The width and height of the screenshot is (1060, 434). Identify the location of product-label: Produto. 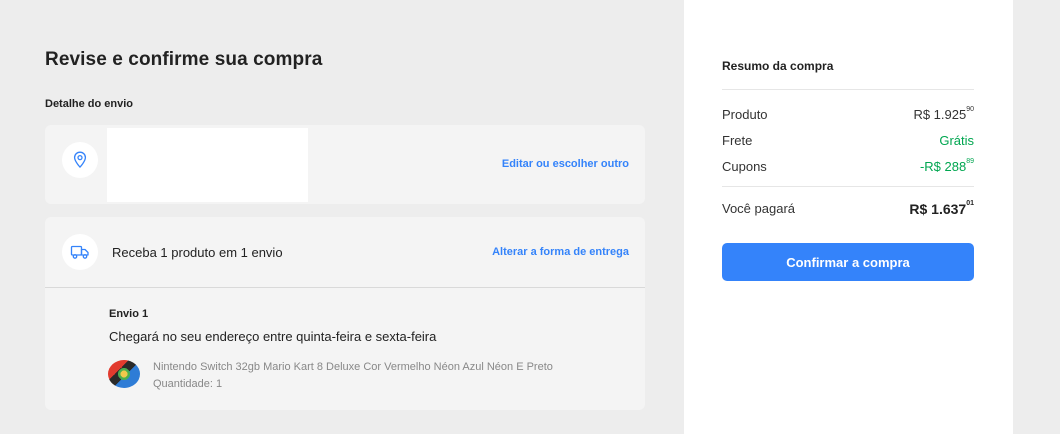
(745, 114).